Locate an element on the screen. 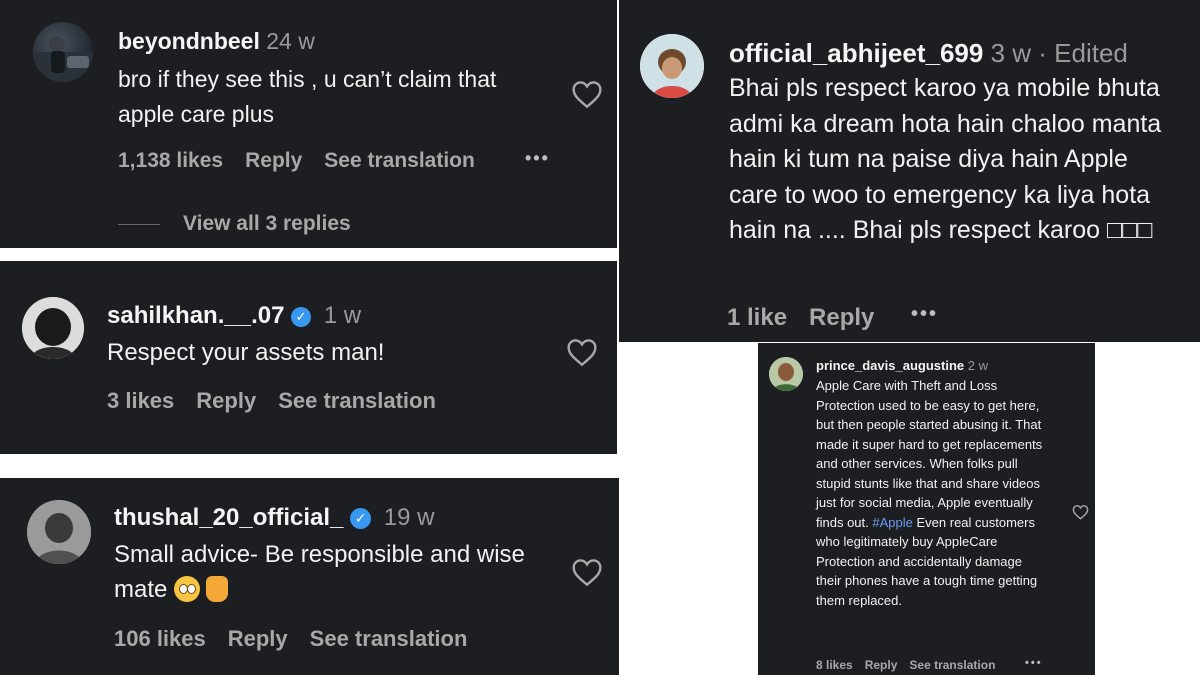 This screenshot has width=1200, height=675. likes-count: 1,138 likes is located at coordinates (170, 160).